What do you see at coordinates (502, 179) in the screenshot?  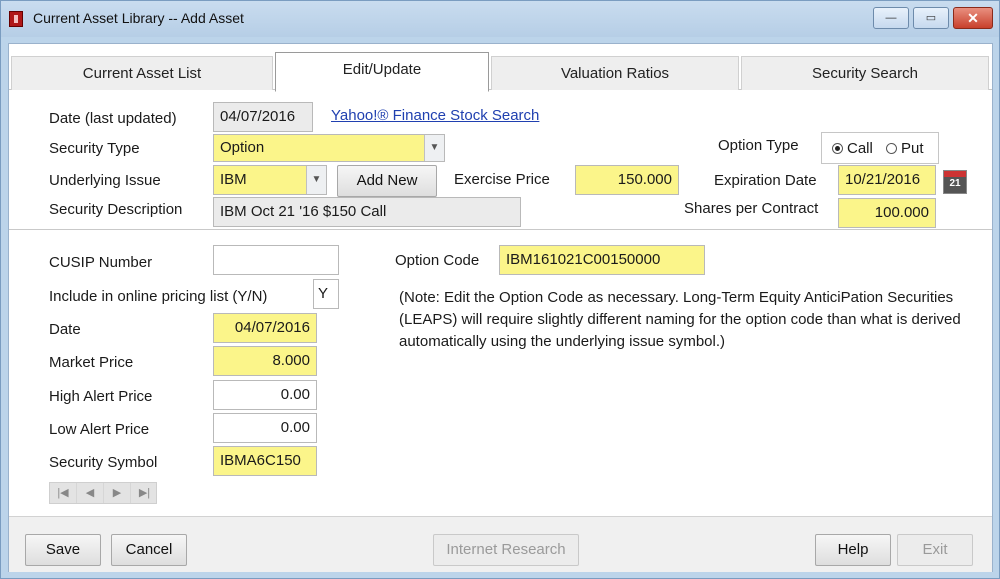 I see `exercise-price-label: Exercise Price` at bounding box center [502, 179].